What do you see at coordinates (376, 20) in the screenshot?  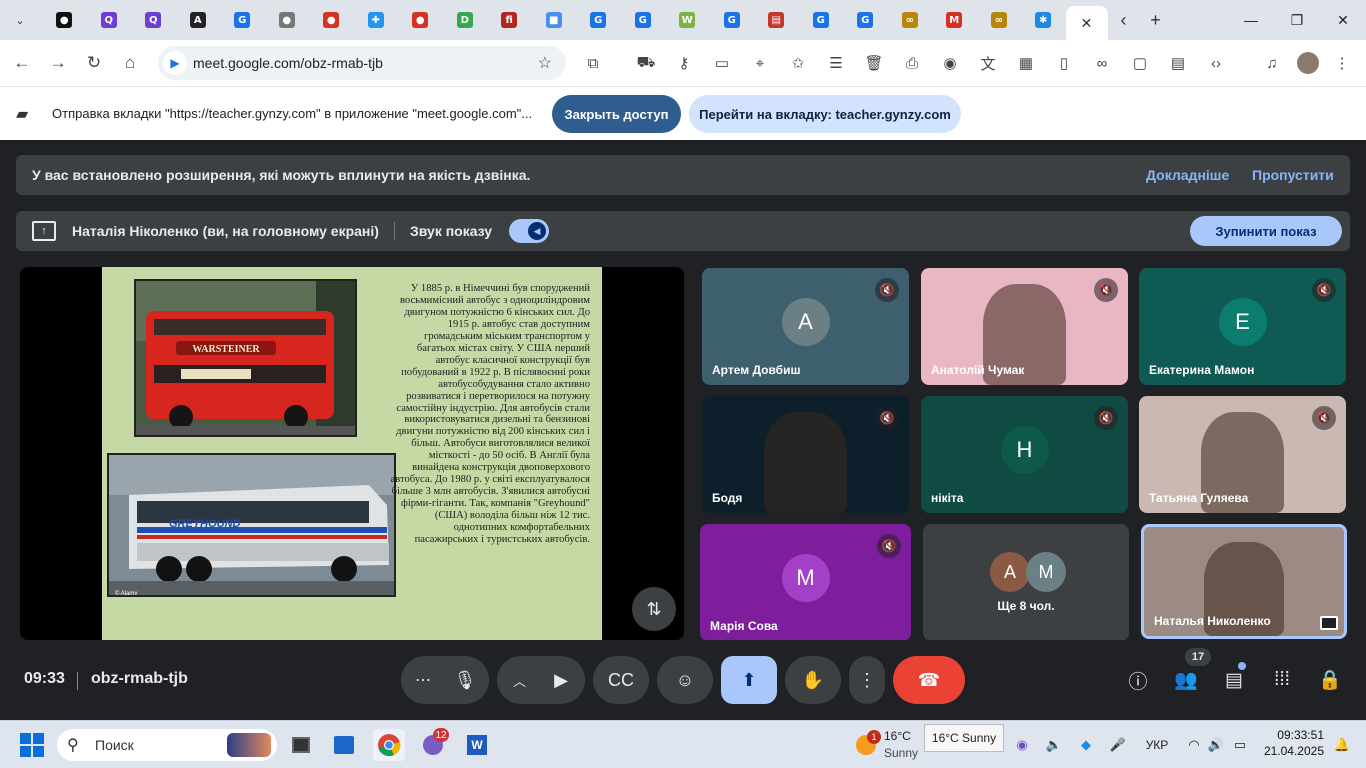 I see `tab-puzzle: ✚` at bounding box center [376, 20].